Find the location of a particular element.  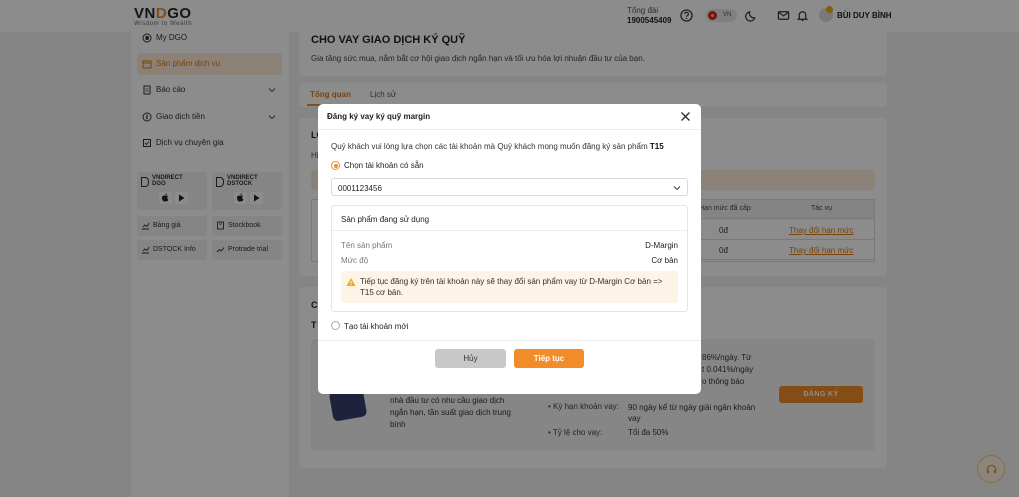

product-name-value: D-Margin is located at coordinates (661, 245).